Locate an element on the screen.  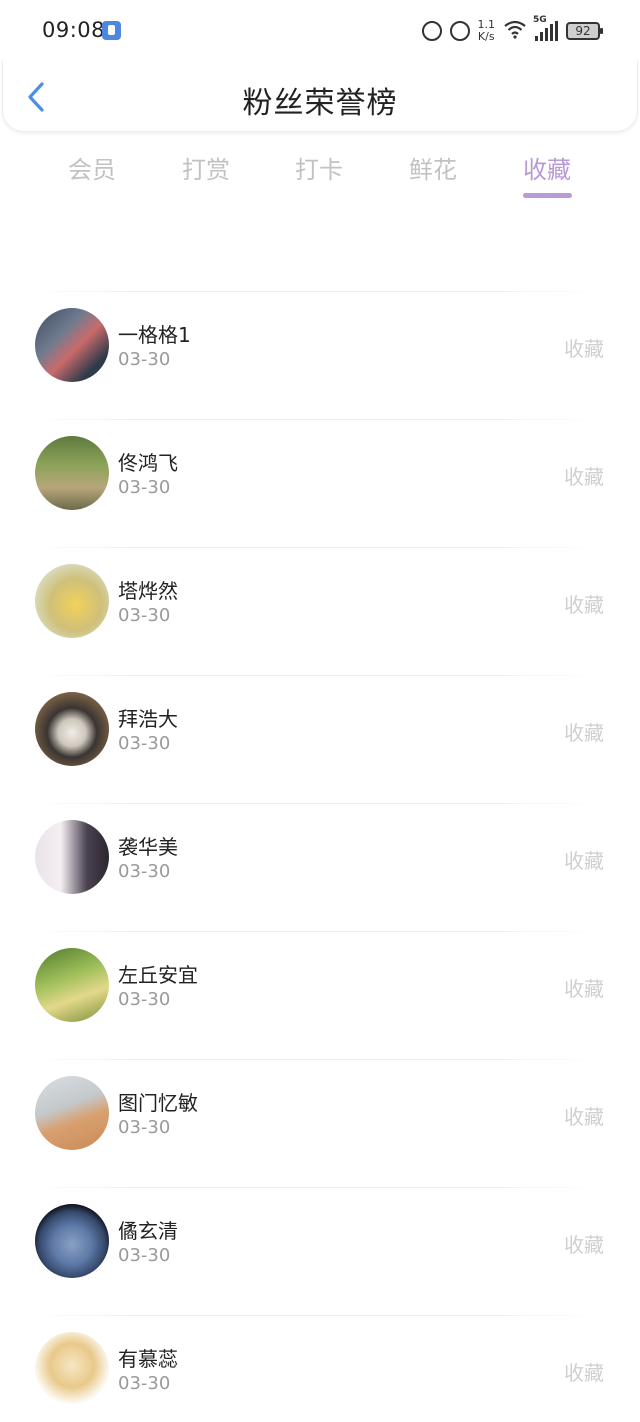
user-name: 塔烨然 is located at coordinates (148, 591).